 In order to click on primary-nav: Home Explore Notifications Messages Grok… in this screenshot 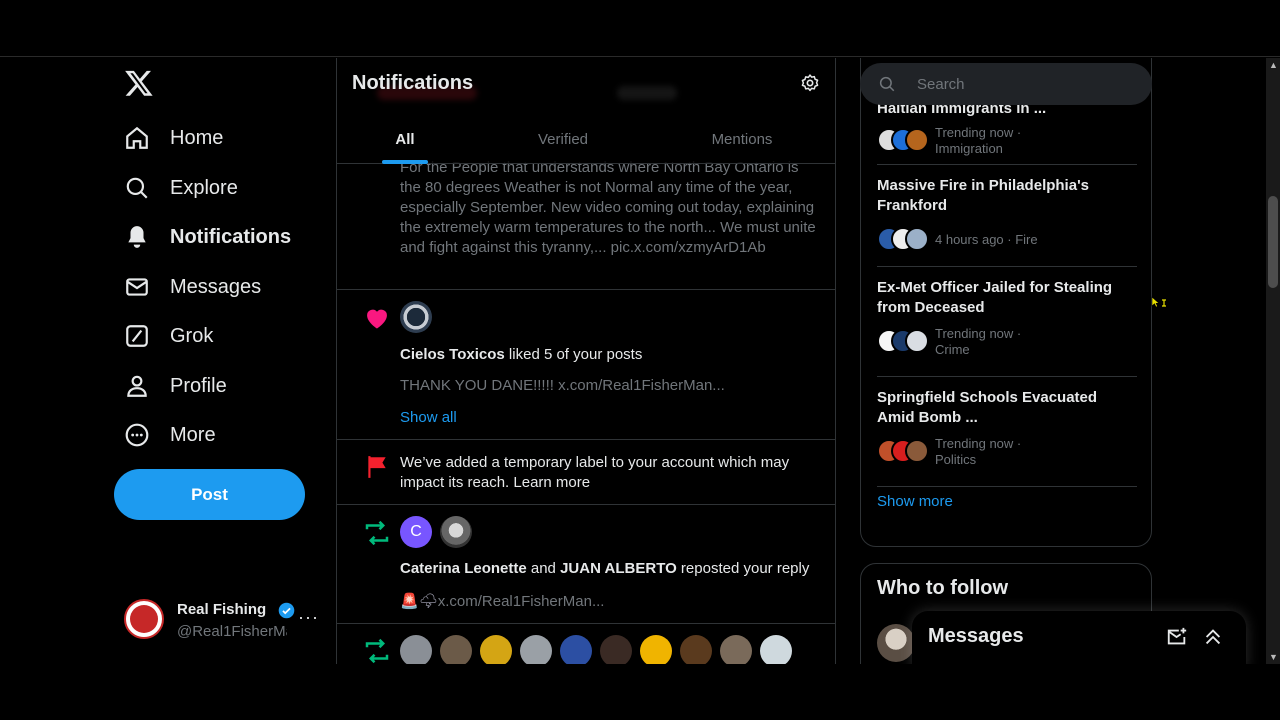, I will do `click(224, 361)`.